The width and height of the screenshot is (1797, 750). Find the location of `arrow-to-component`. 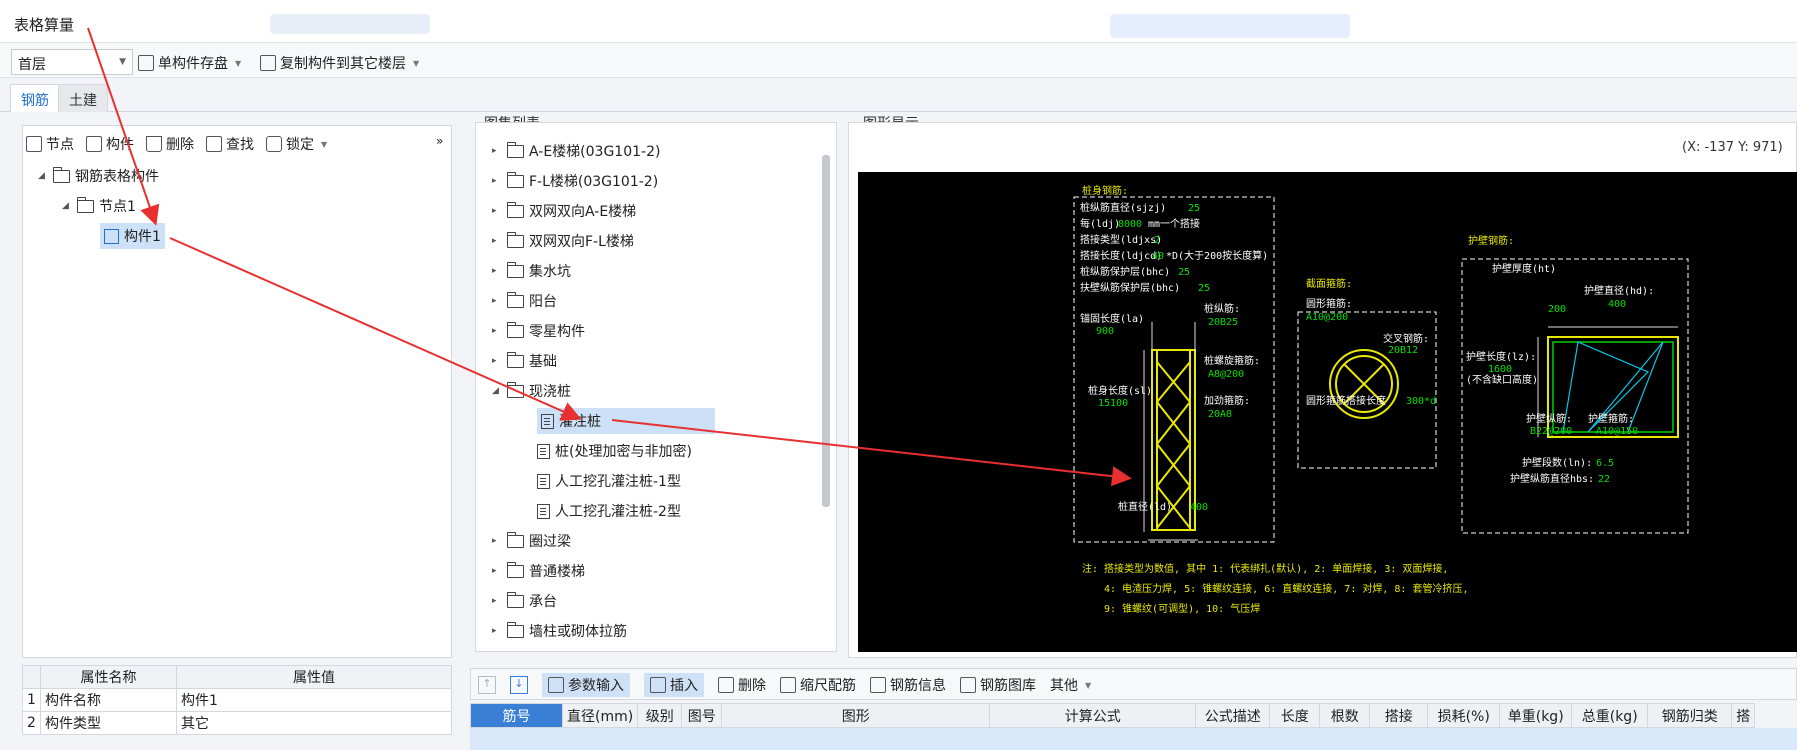

arrow-to-component is located at coordinates (123, 126).